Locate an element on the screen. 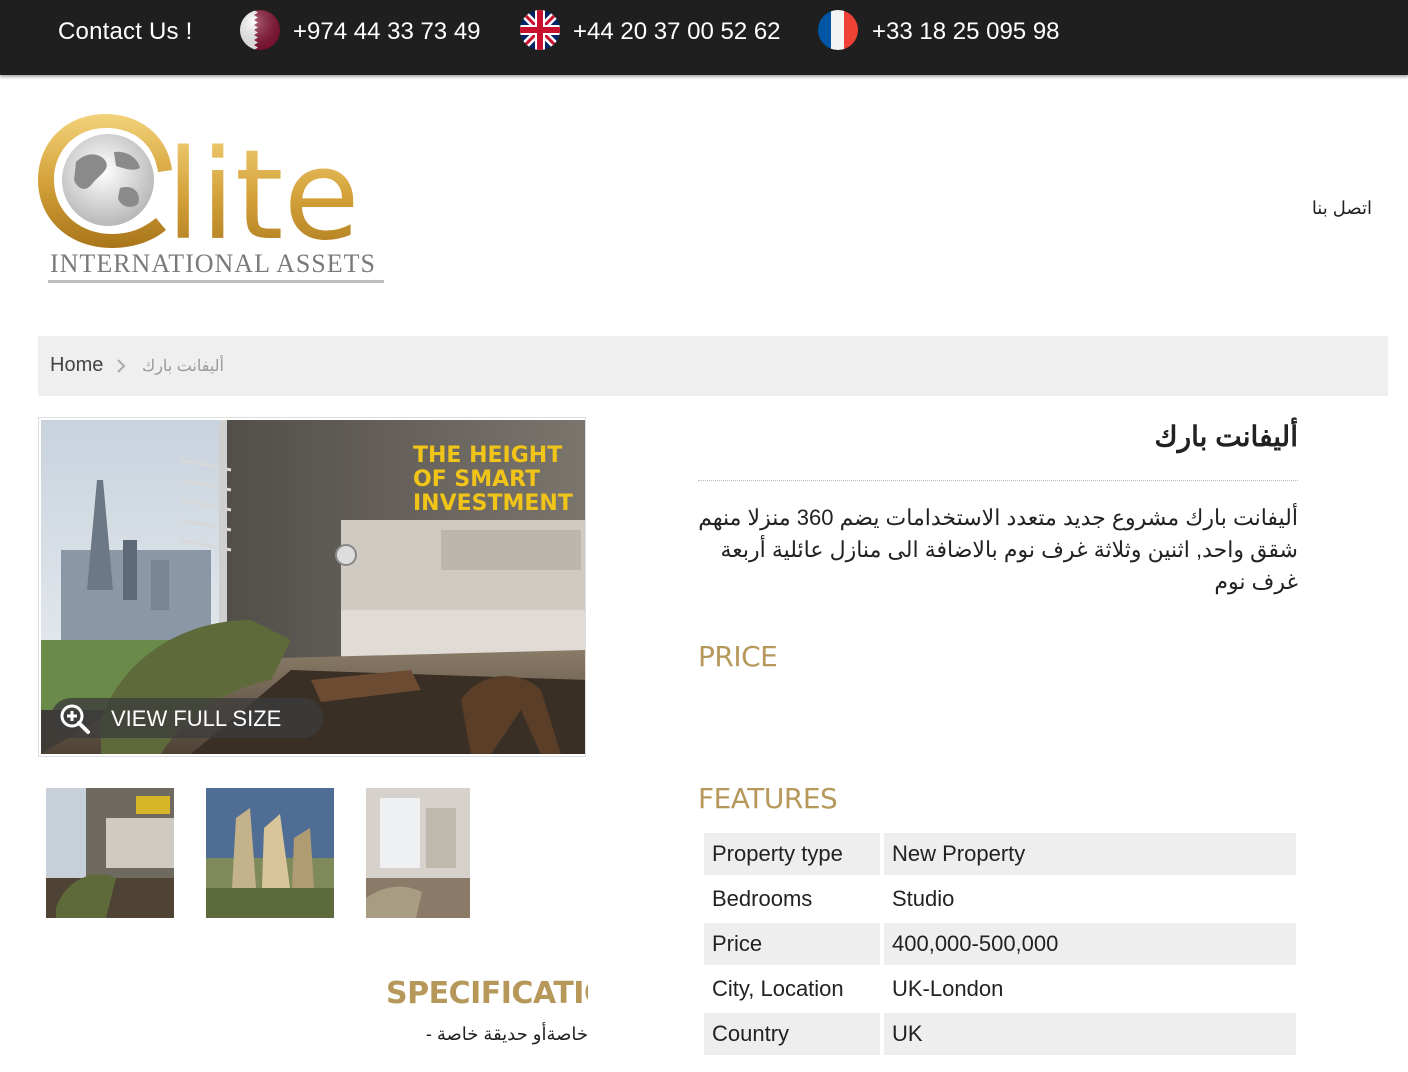  features-row: Country UK is located at coordinates (1000, 1034).